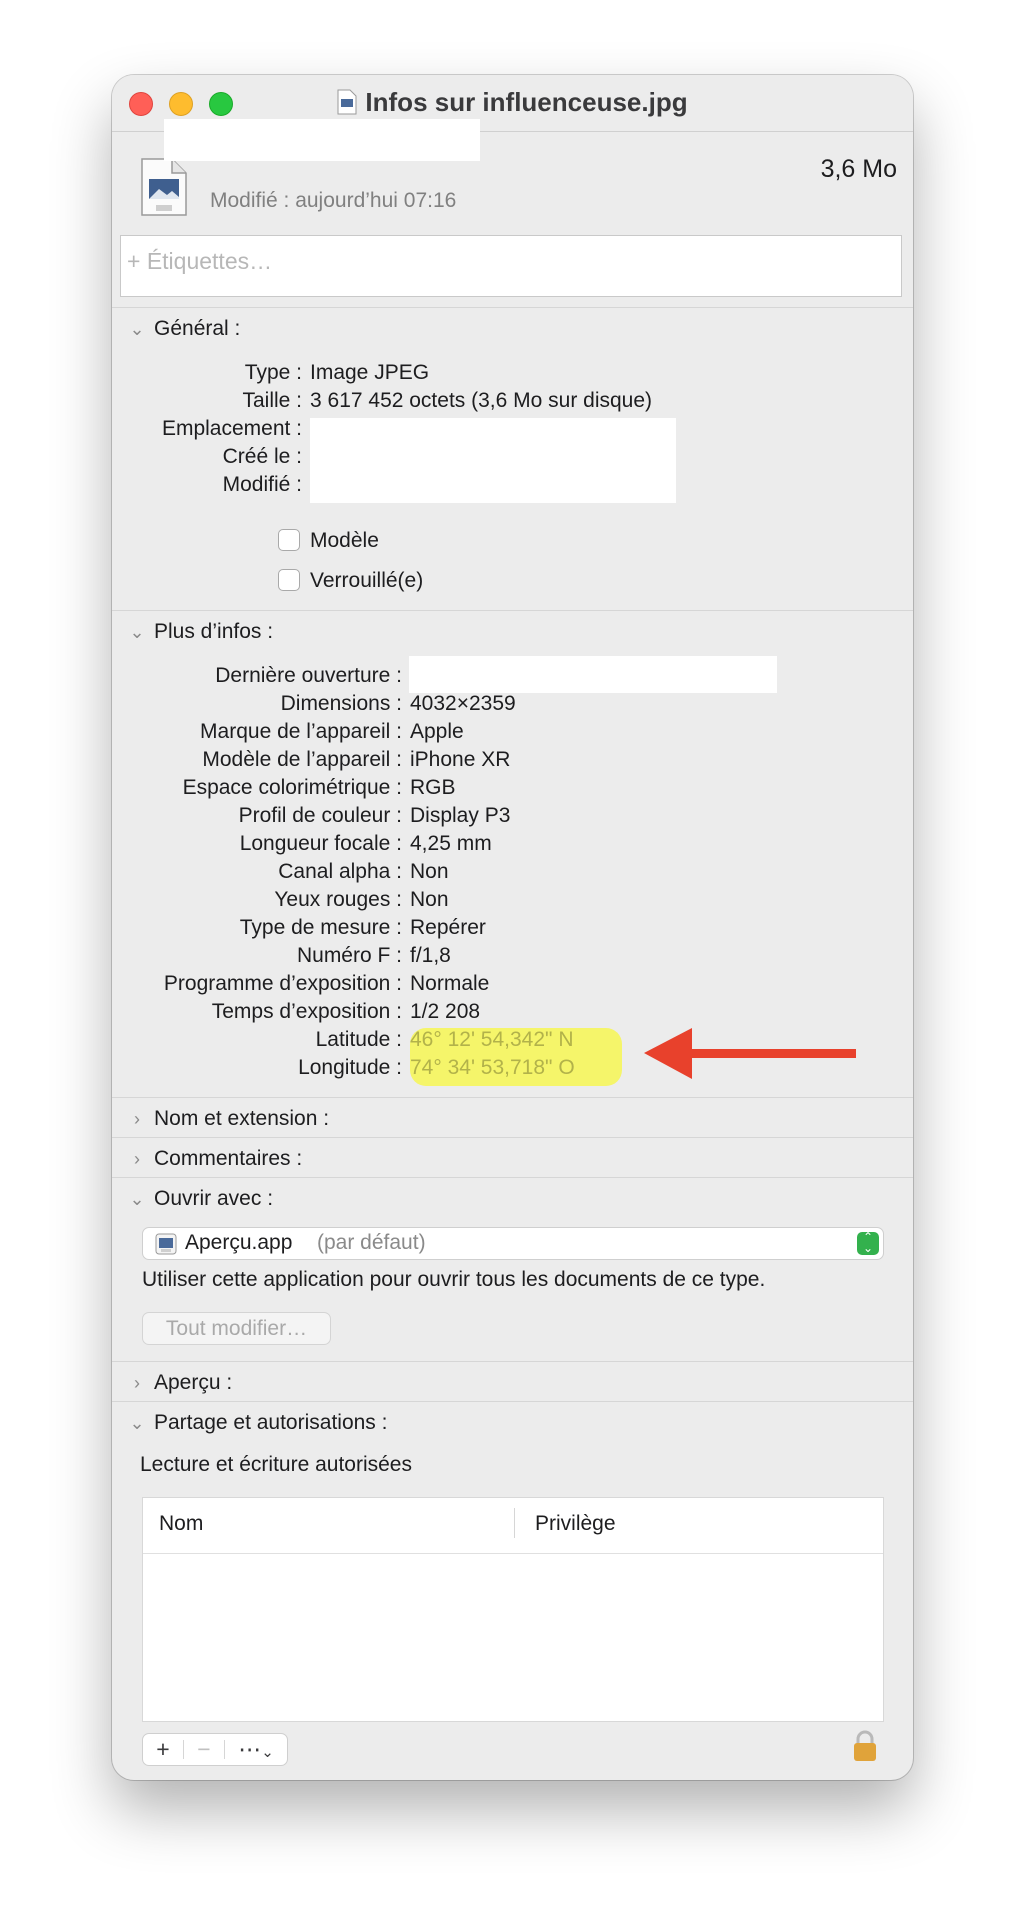  What do you see at coordinates (207, 456) in the screenshot?
I see `general-row-created: Créé le :` at bounding box center [207, 456].